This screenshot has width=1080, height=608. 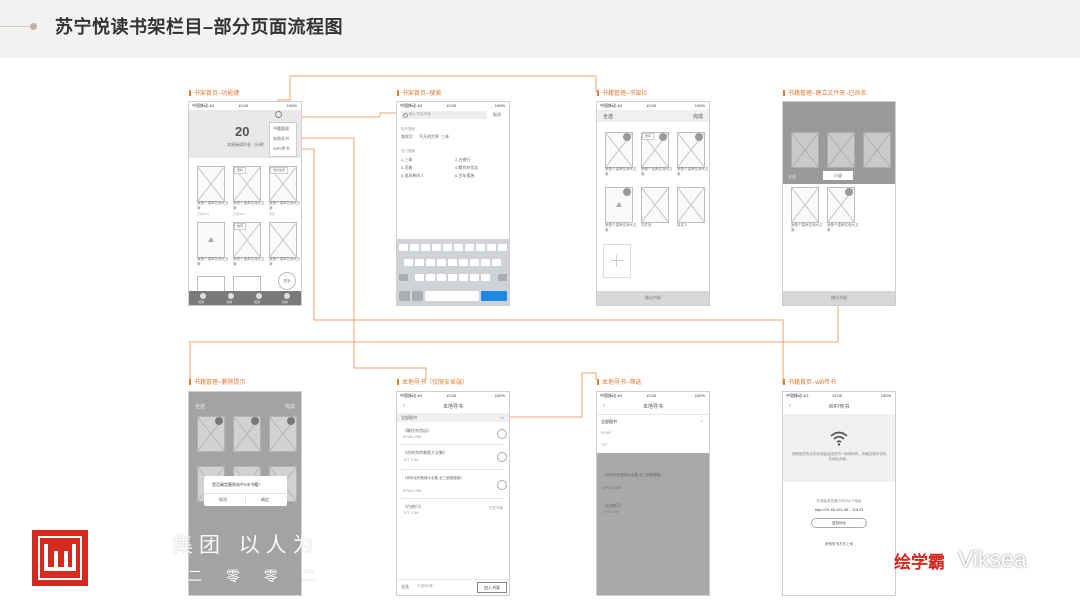 What do you see at coordinates (231, 296) in the screenshot?
I see `bookstore-icon` at bounding box center [231, 296].